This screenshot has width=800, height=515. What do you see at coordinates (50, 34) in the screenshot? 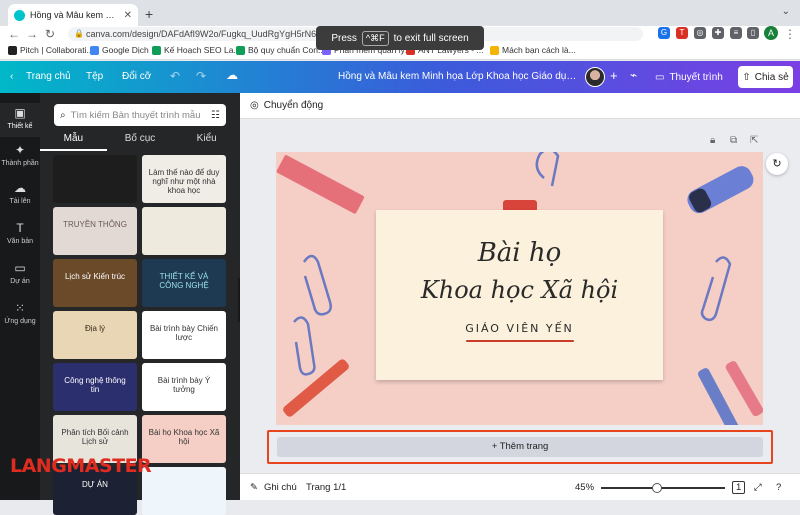
I see `reload-icon: ↻` at bounding box center [50, 34].